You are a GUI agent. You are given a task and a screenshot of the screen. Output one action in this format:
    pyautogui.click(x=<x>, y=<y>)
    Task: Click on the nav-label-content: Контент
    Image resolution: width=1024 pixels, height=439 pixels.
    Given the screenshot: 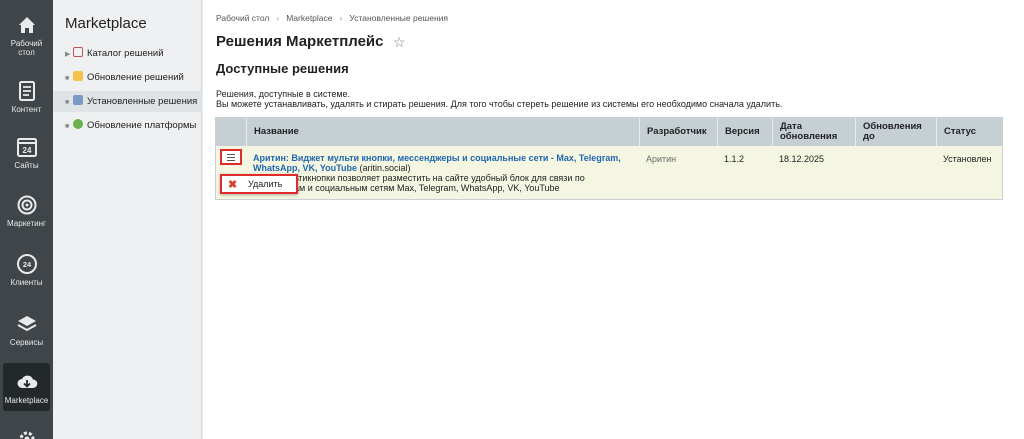 What is the action you would take?
    pyautogui.click(x=26, y=109)
    